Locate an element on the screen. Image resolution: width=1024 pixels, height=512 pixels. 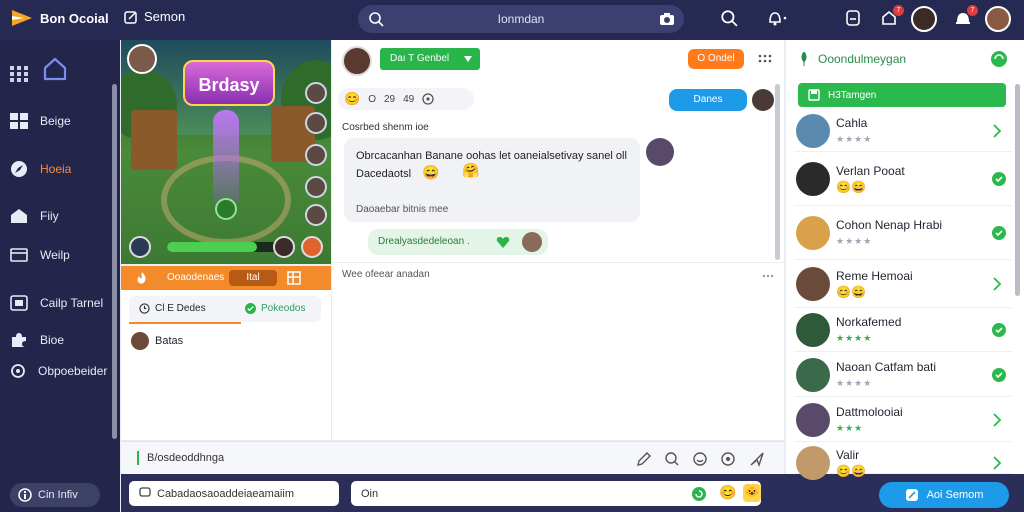
top-bar: Bon Ocoial Semon Ionmdan 7 7 is located at coordinates (512, 20).